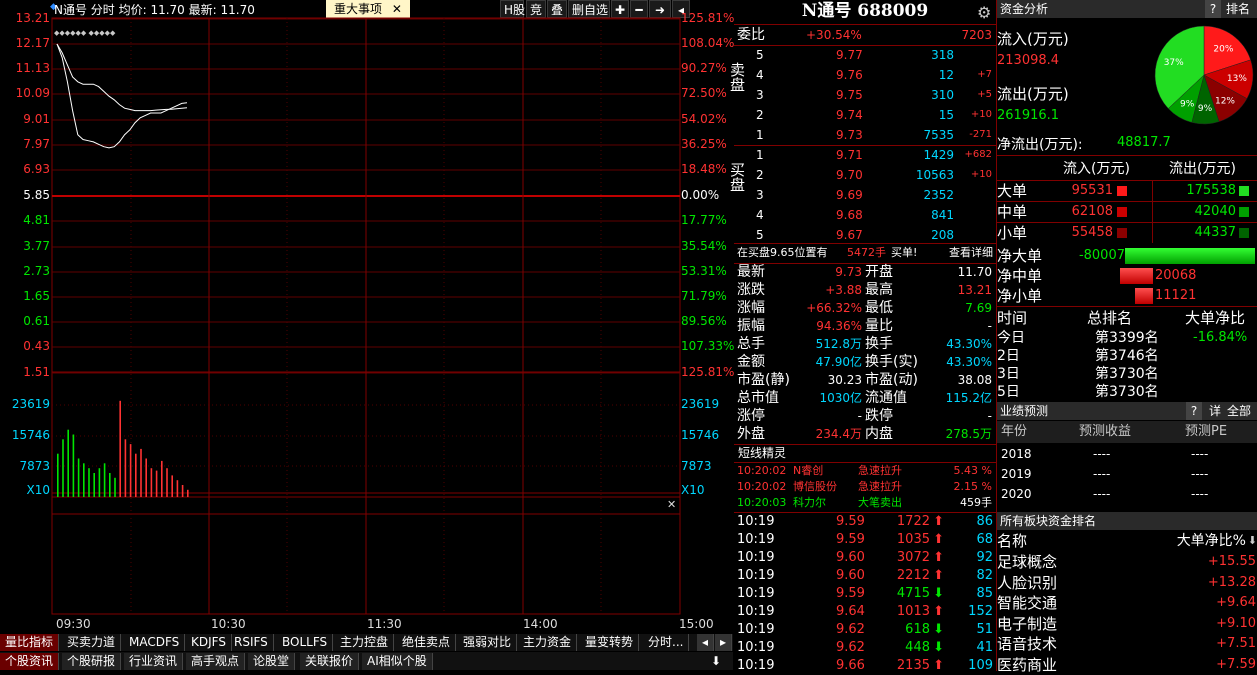  Describe the element at coordinates (849, 235) in the screenshot. I see `order-price: 9.67` at that location.